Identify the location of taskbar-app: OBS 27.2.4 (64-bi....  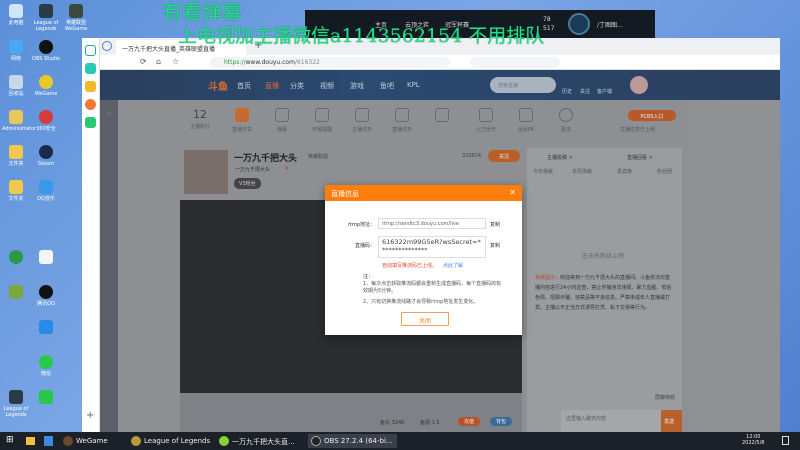
(352, 441).